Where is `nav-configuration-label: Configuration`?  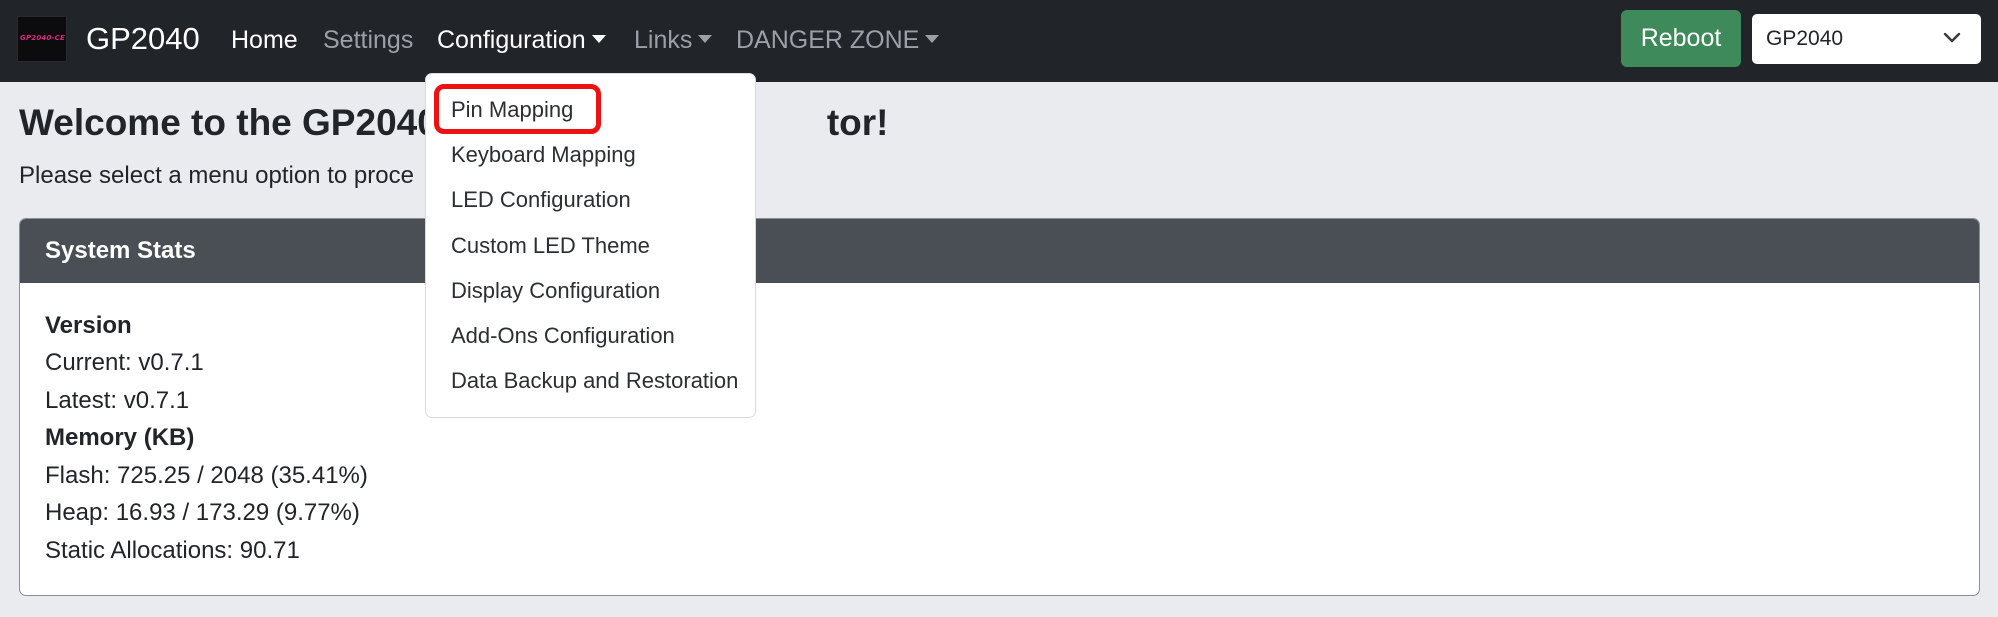 nav-configuration-label: Configuration is located at coordinates (511, 40).